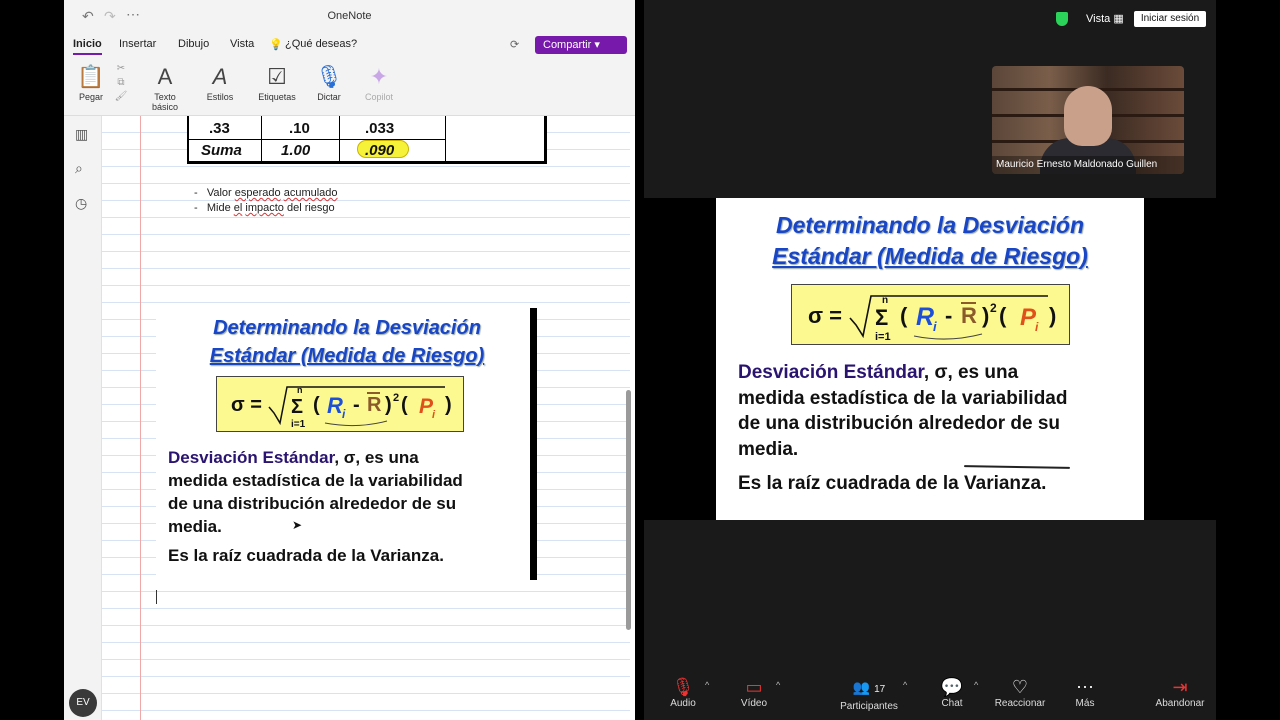 The image size is (1280, 720). I want to click on chat-button: 💬 Chat, so click(952, 692).